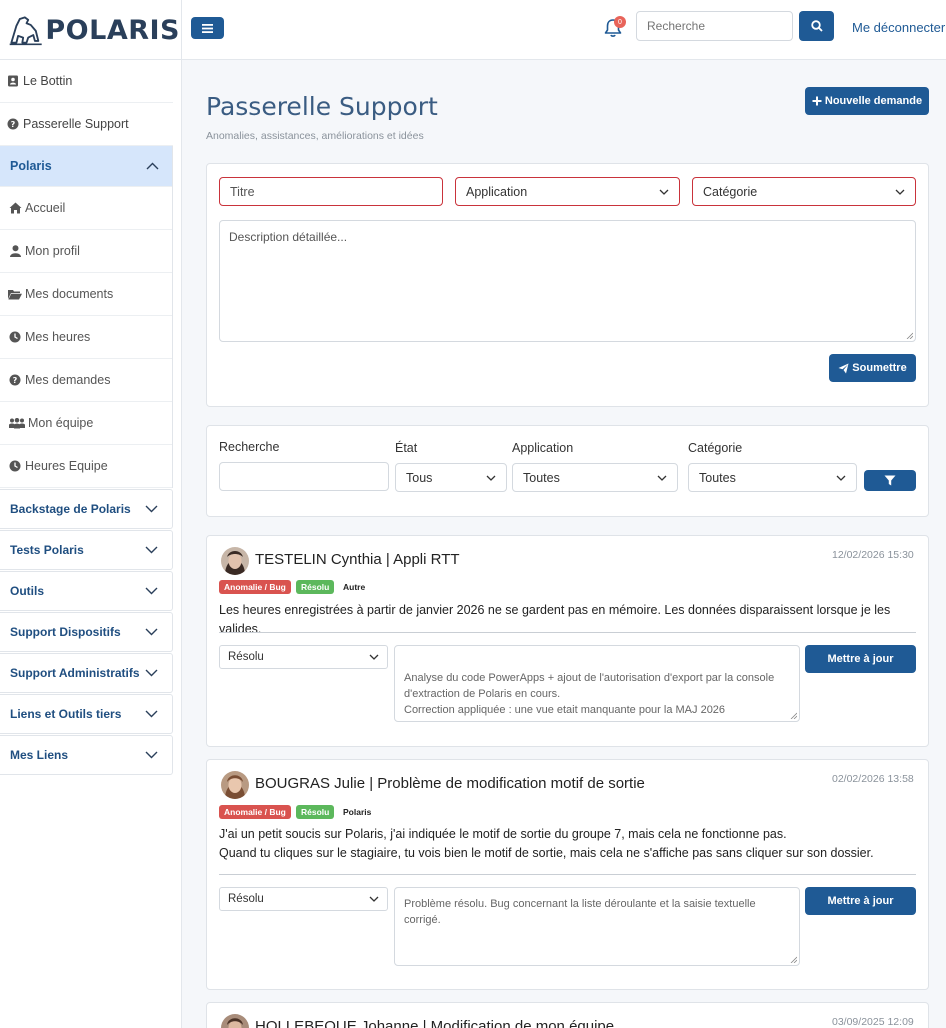  What do you see at coordinates (331, 191) in the screenshot?
I see `title-input: Titre` at bounding box center [331, 191].